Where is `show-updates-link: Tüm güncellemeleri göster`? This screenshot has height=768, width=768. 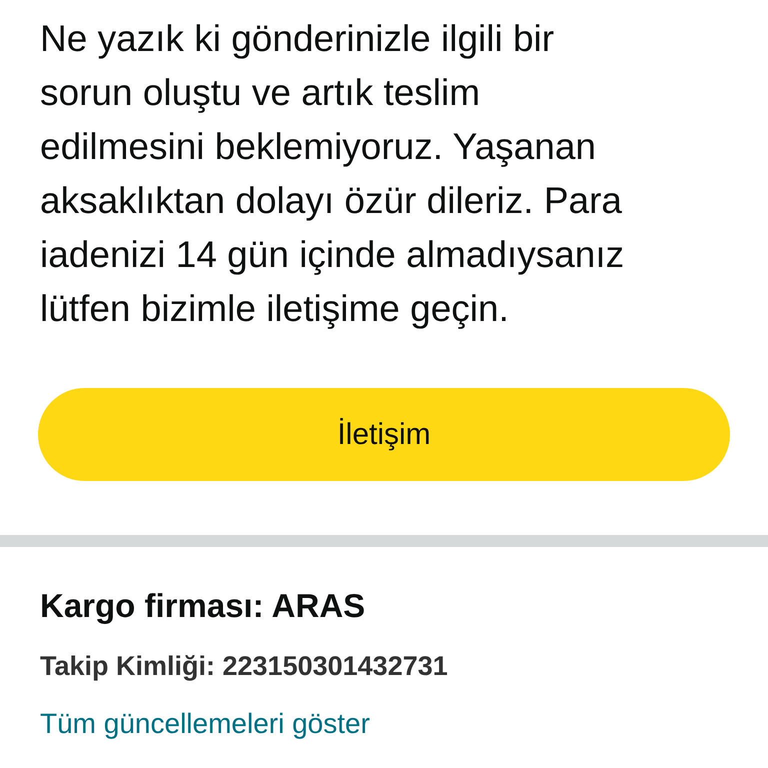 show-updates-link: Tüm güncellemeleri göster is located at coordinates (205, 724).